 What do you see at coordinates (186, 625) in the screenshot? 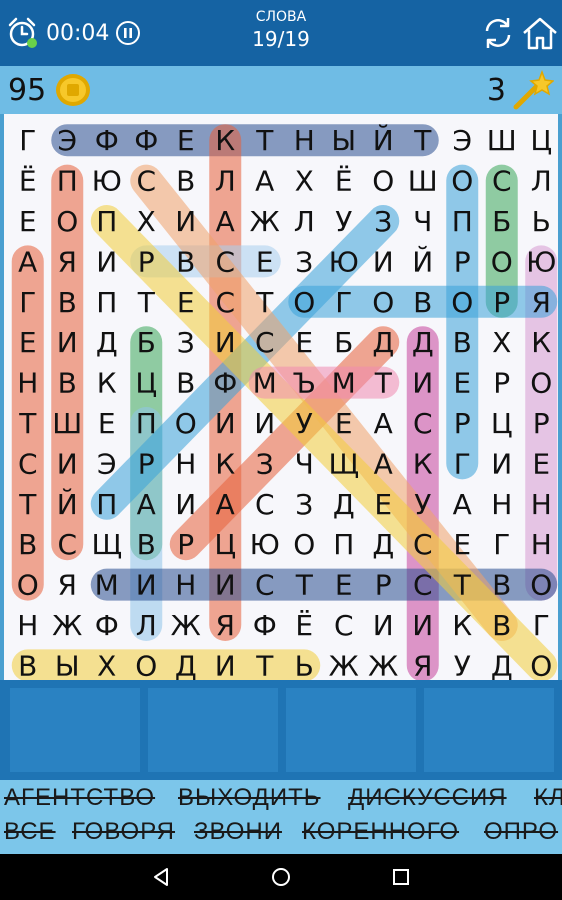
I see `grid-letter: Ж` at bounding box center [186, 625].